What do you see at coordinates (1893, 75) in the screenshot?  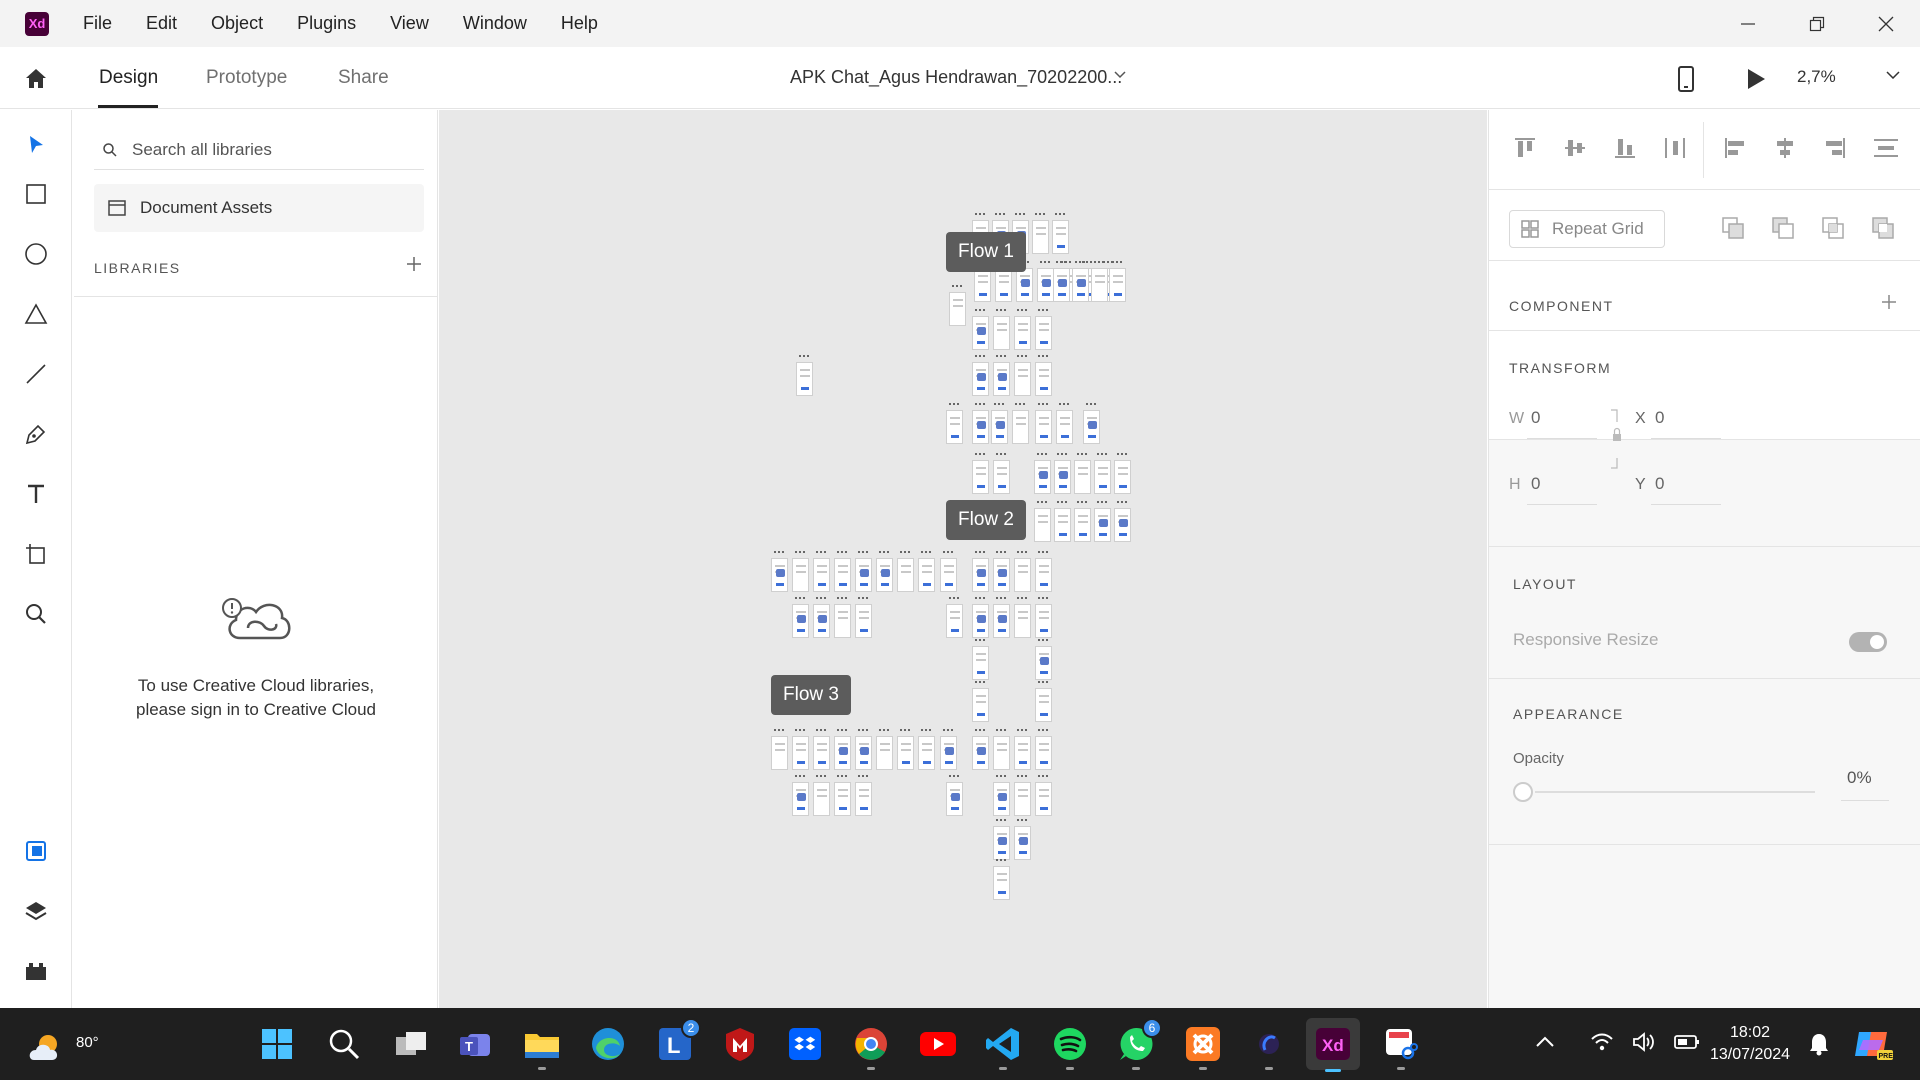 I see `chevron-down-icon` at bounding box center [1893, 75].